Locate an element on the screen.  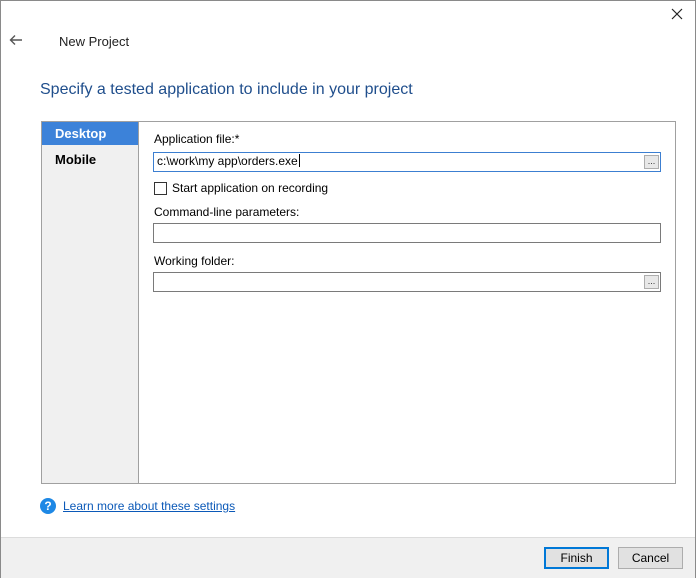
learn-more-link: Learn more about these settings is located at coordinates (149, 506).